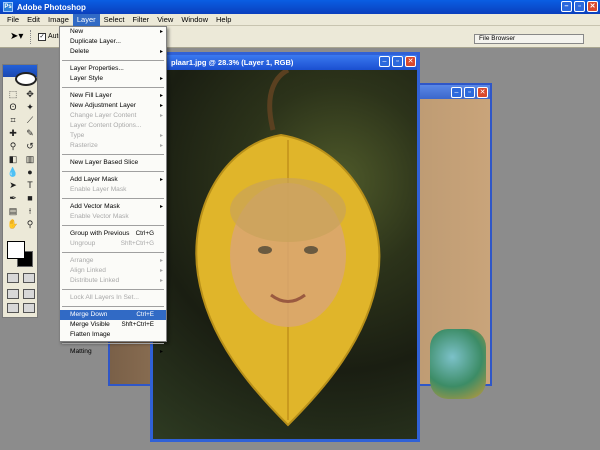 The height and width of the screenshot is (450, 600). I want to click on gradient-tool-icon: ▥, so click(30, 159).